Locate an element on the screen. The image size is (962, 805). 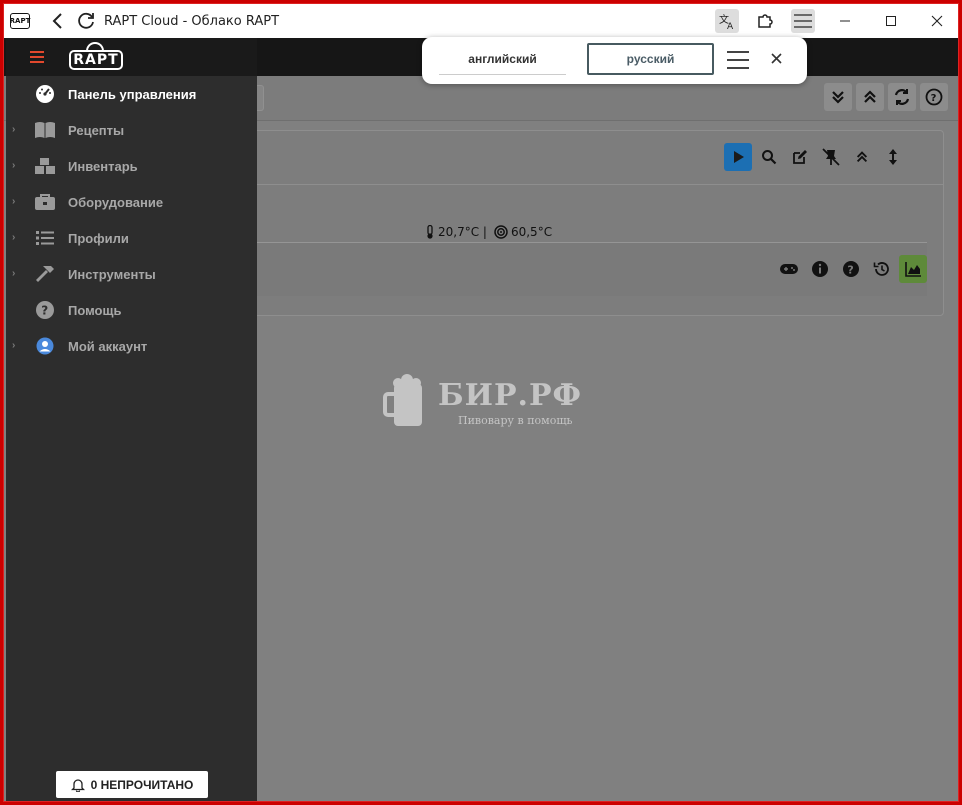
dashboard-icon is located at coordinates (45, 94).